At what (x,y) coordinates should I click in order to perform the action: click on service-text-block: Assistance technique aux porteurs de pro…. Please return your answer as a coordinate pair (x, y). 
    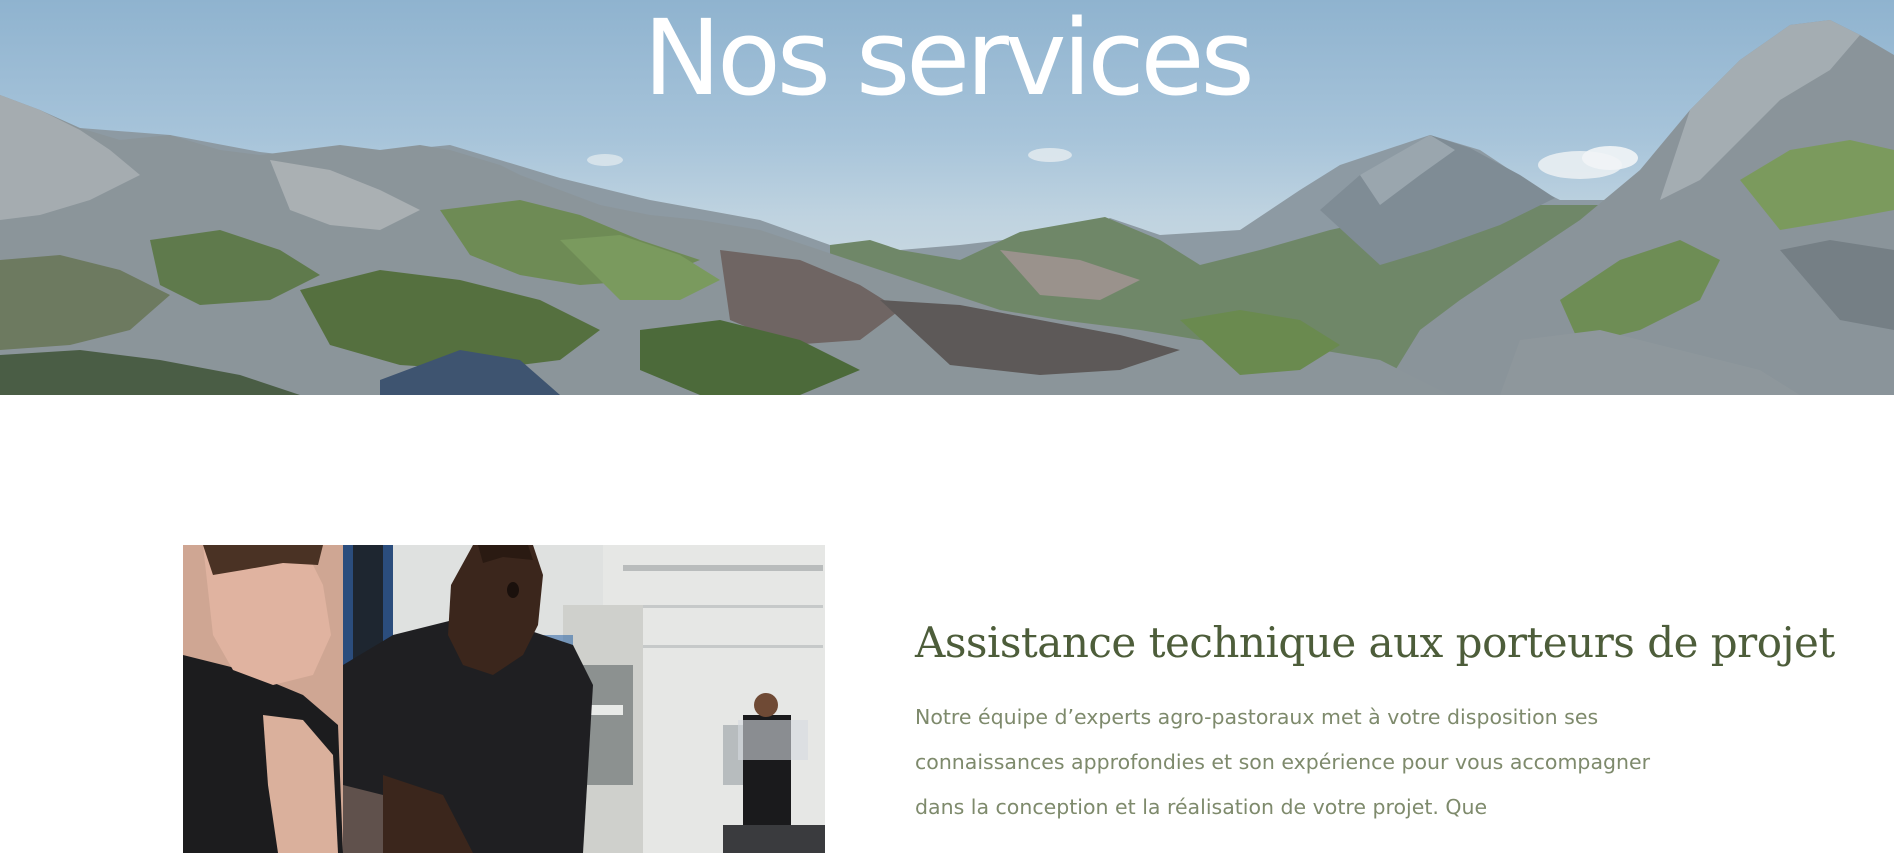
    Looking at the image, I should click on (1375, 722).